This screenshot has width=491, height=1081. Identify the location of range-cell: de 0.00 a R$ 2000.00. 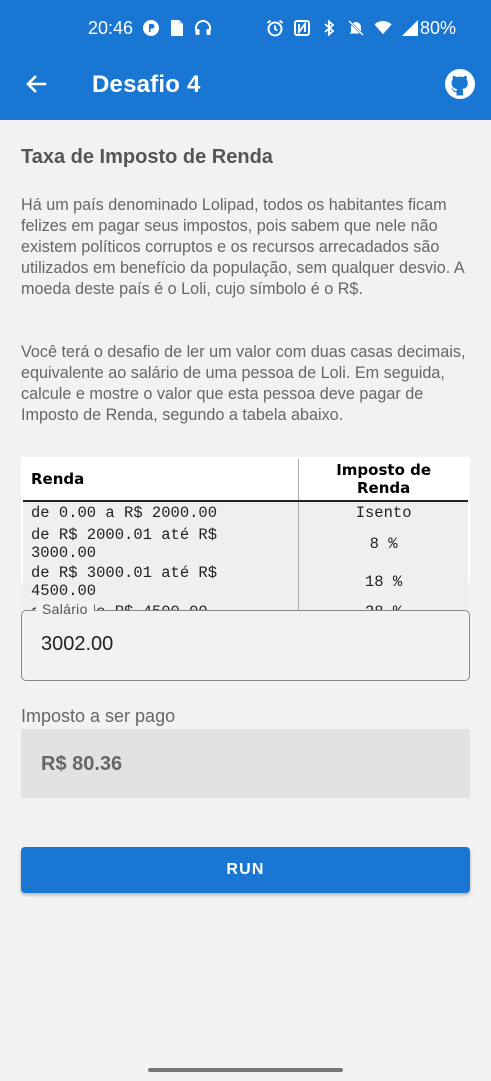
(161, 513).